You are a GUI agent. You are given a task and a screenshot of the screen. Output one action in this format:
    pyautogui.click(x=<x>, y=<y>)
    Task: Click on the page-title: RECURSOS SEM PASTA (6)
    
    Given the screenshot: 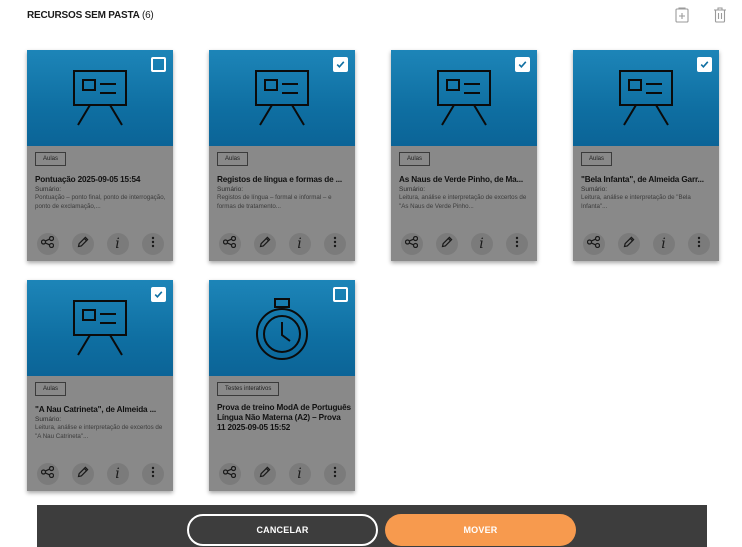 What is the action you would take?
    pyautogui.click(x=90, y=18)
    